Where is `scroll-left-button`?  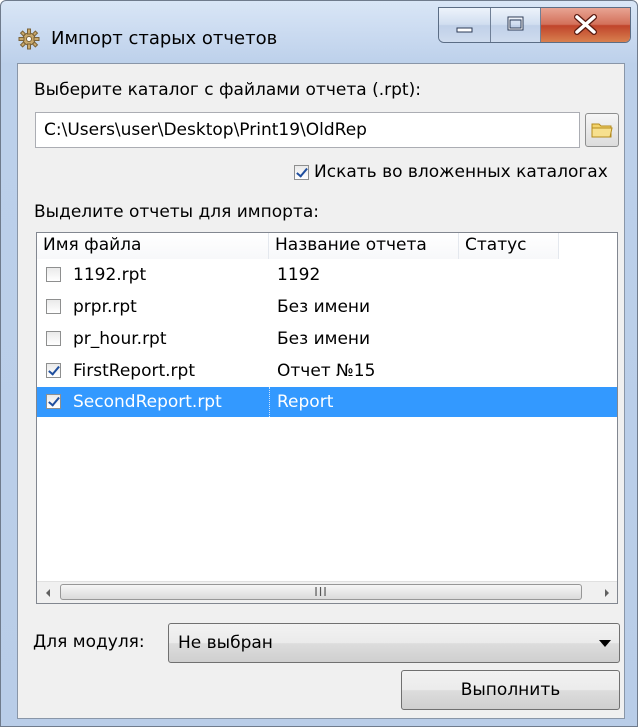 scroll-left-button is located at coordinates (47, 592).